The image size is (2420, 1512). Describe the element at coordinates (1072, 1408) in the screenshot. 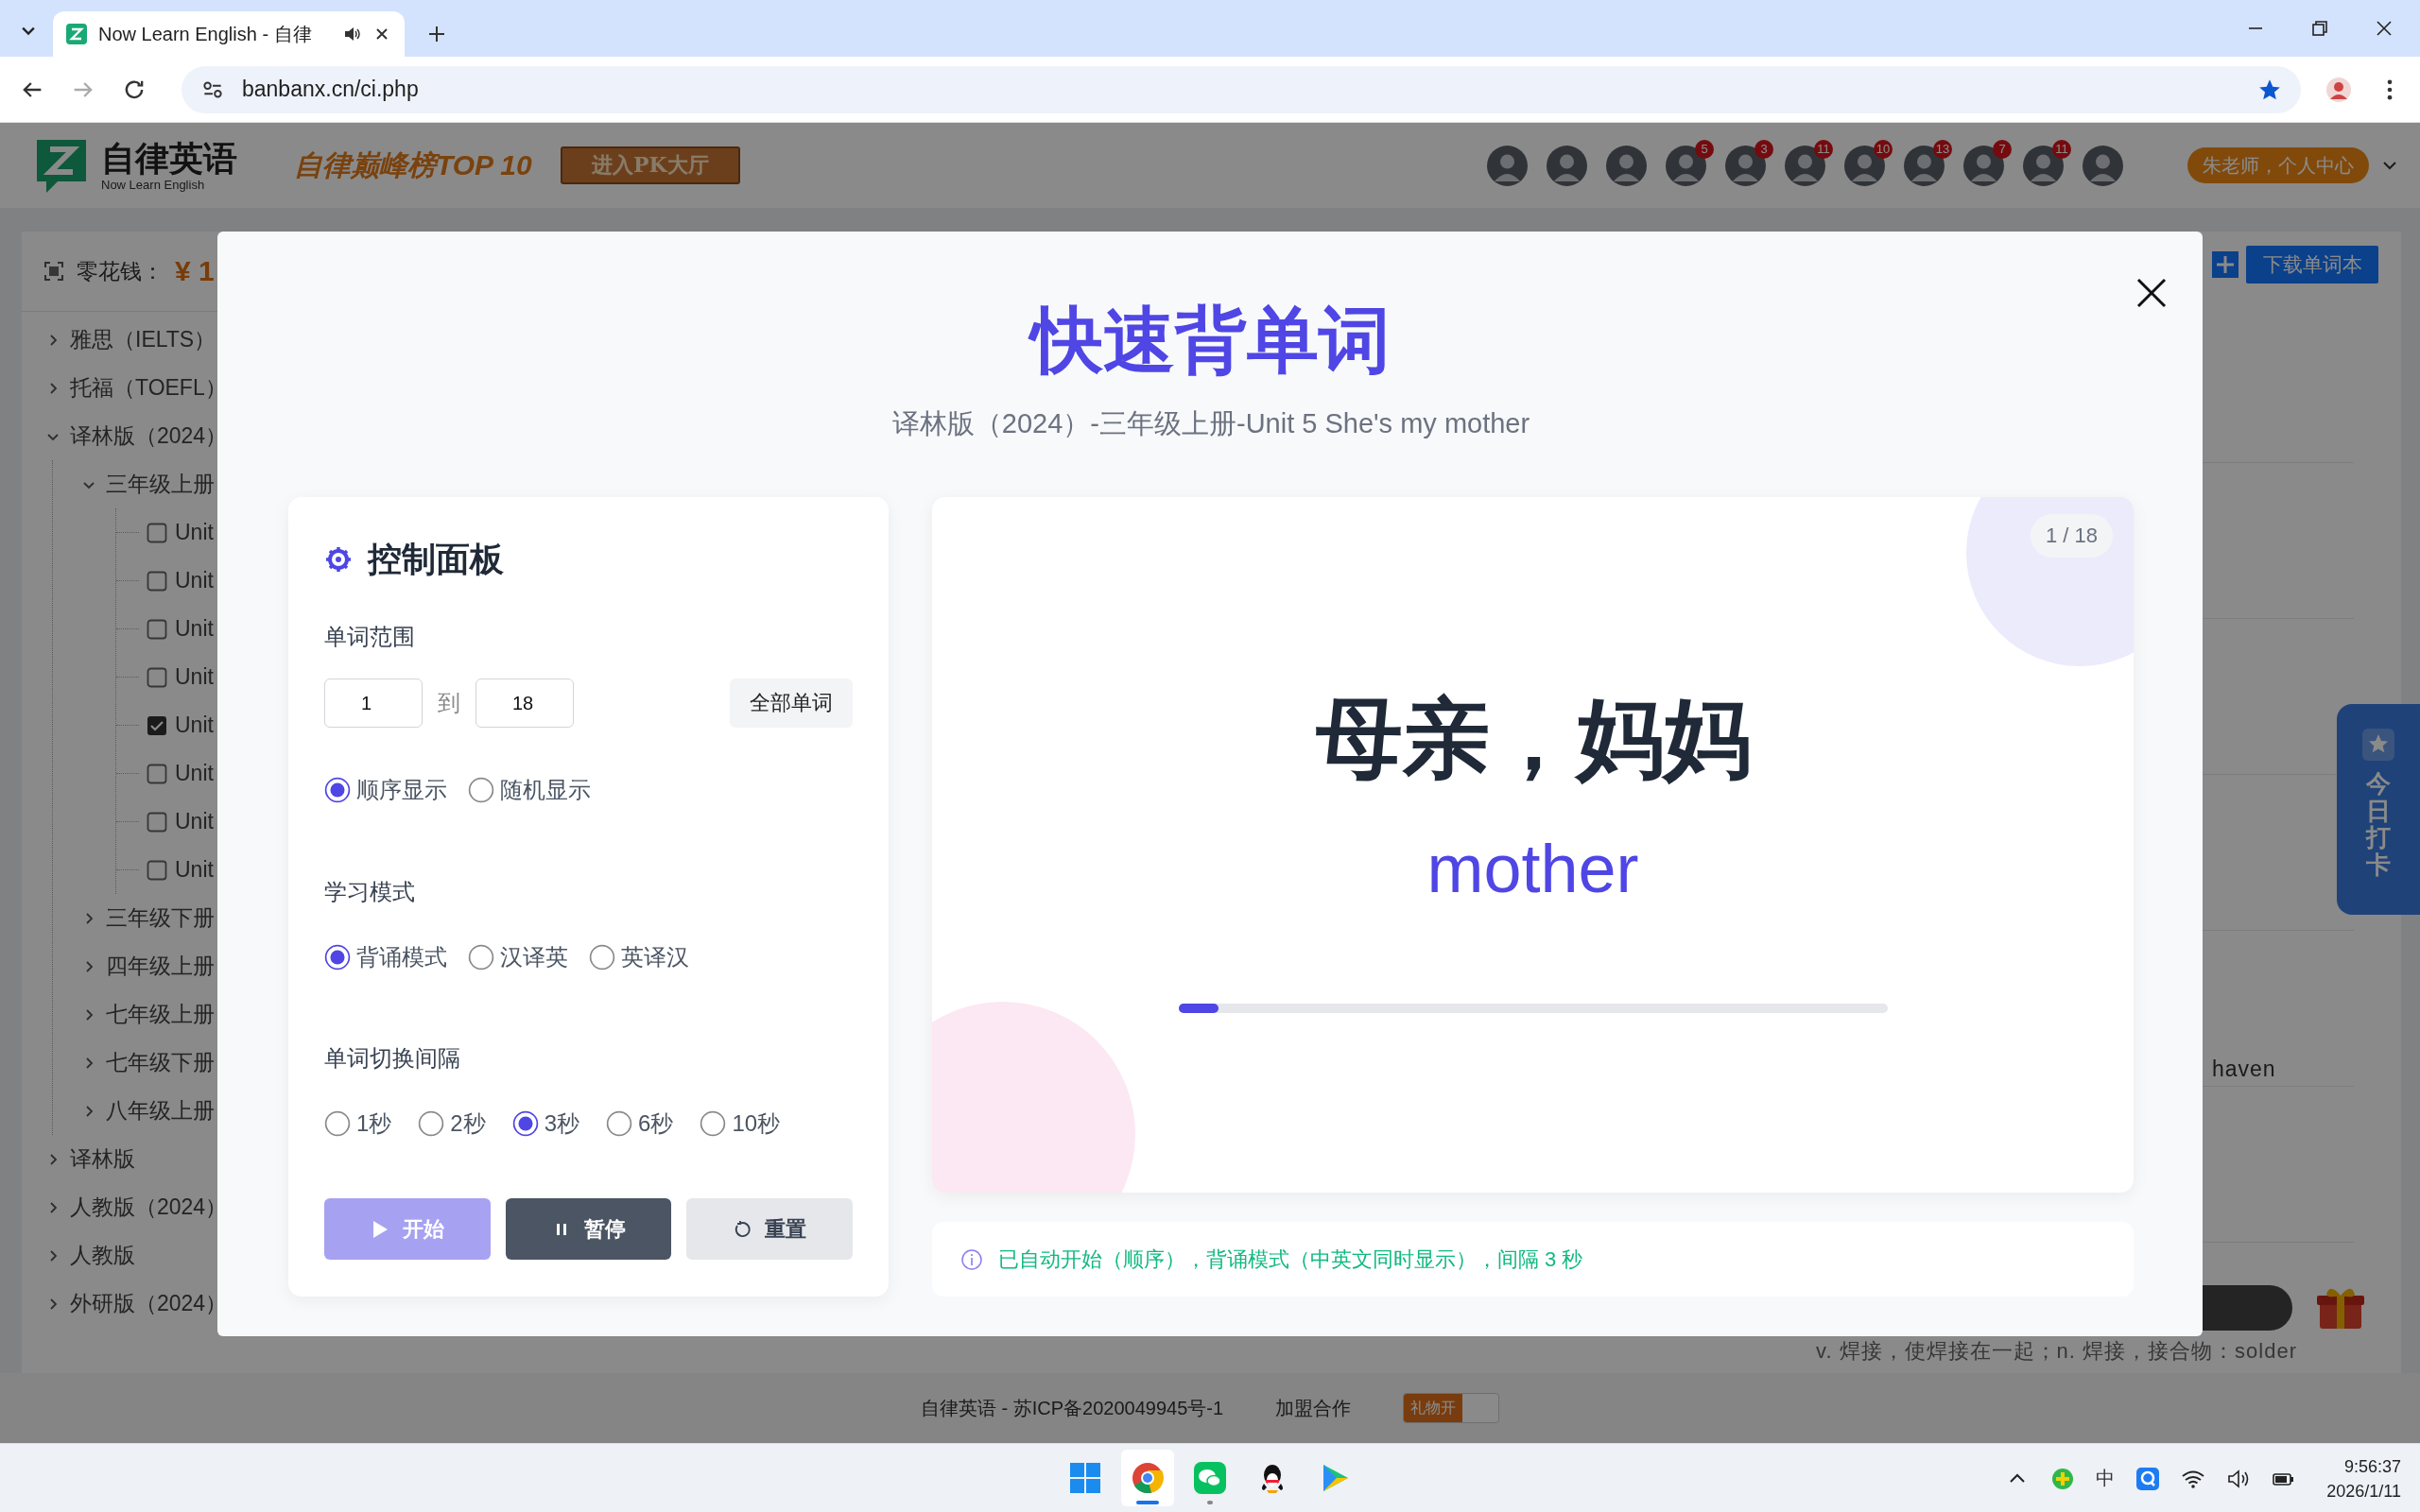

I see `copyright-text: 自律英语 - 苏ICP备2020049945号-1` at that location.